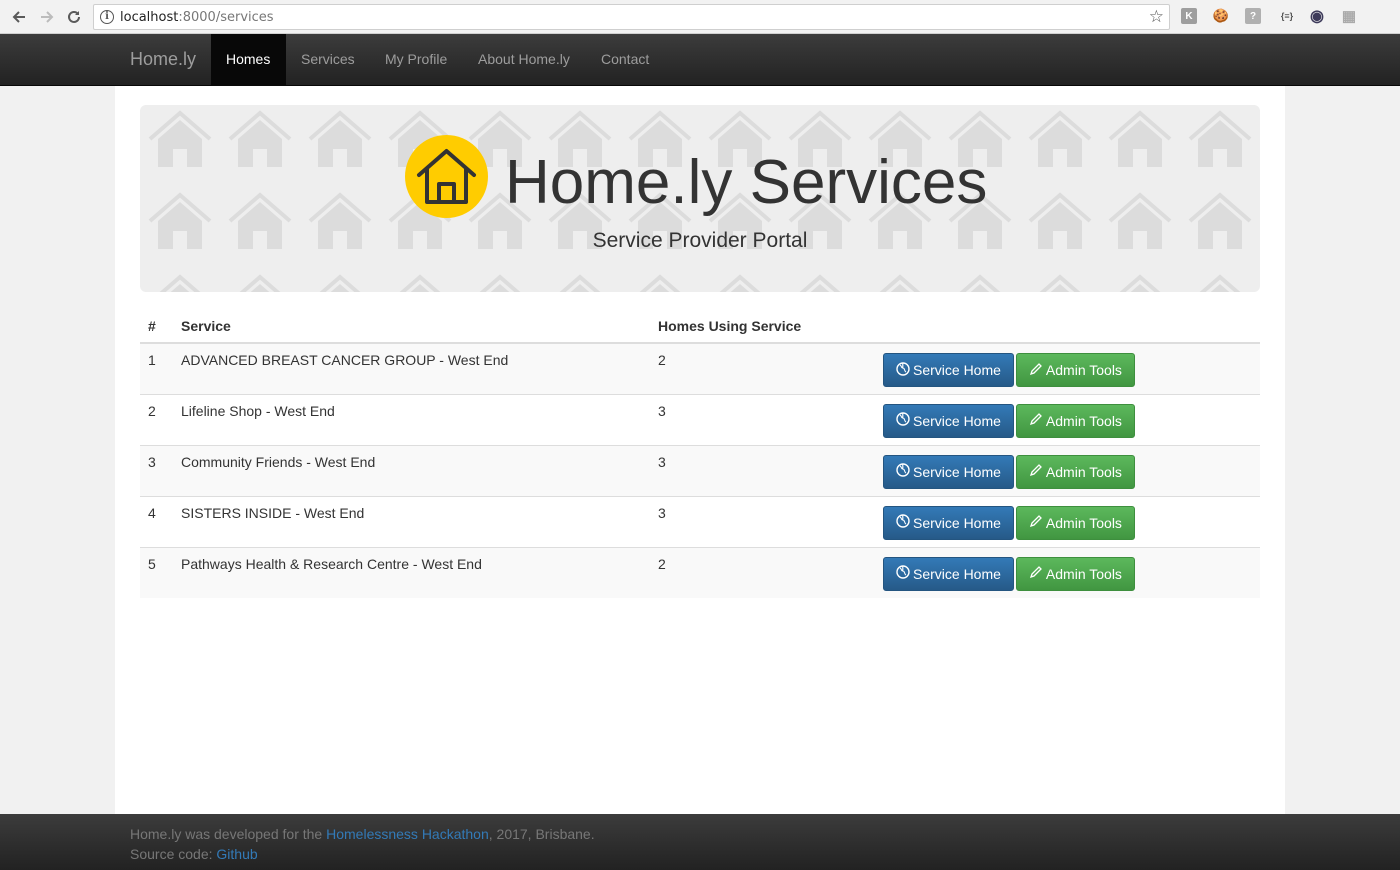  What do you see at coordinates (1221, 16) in the screenshot?
I see `cookie-extension-icon: 🍪` at bounding box center [1221, 16].